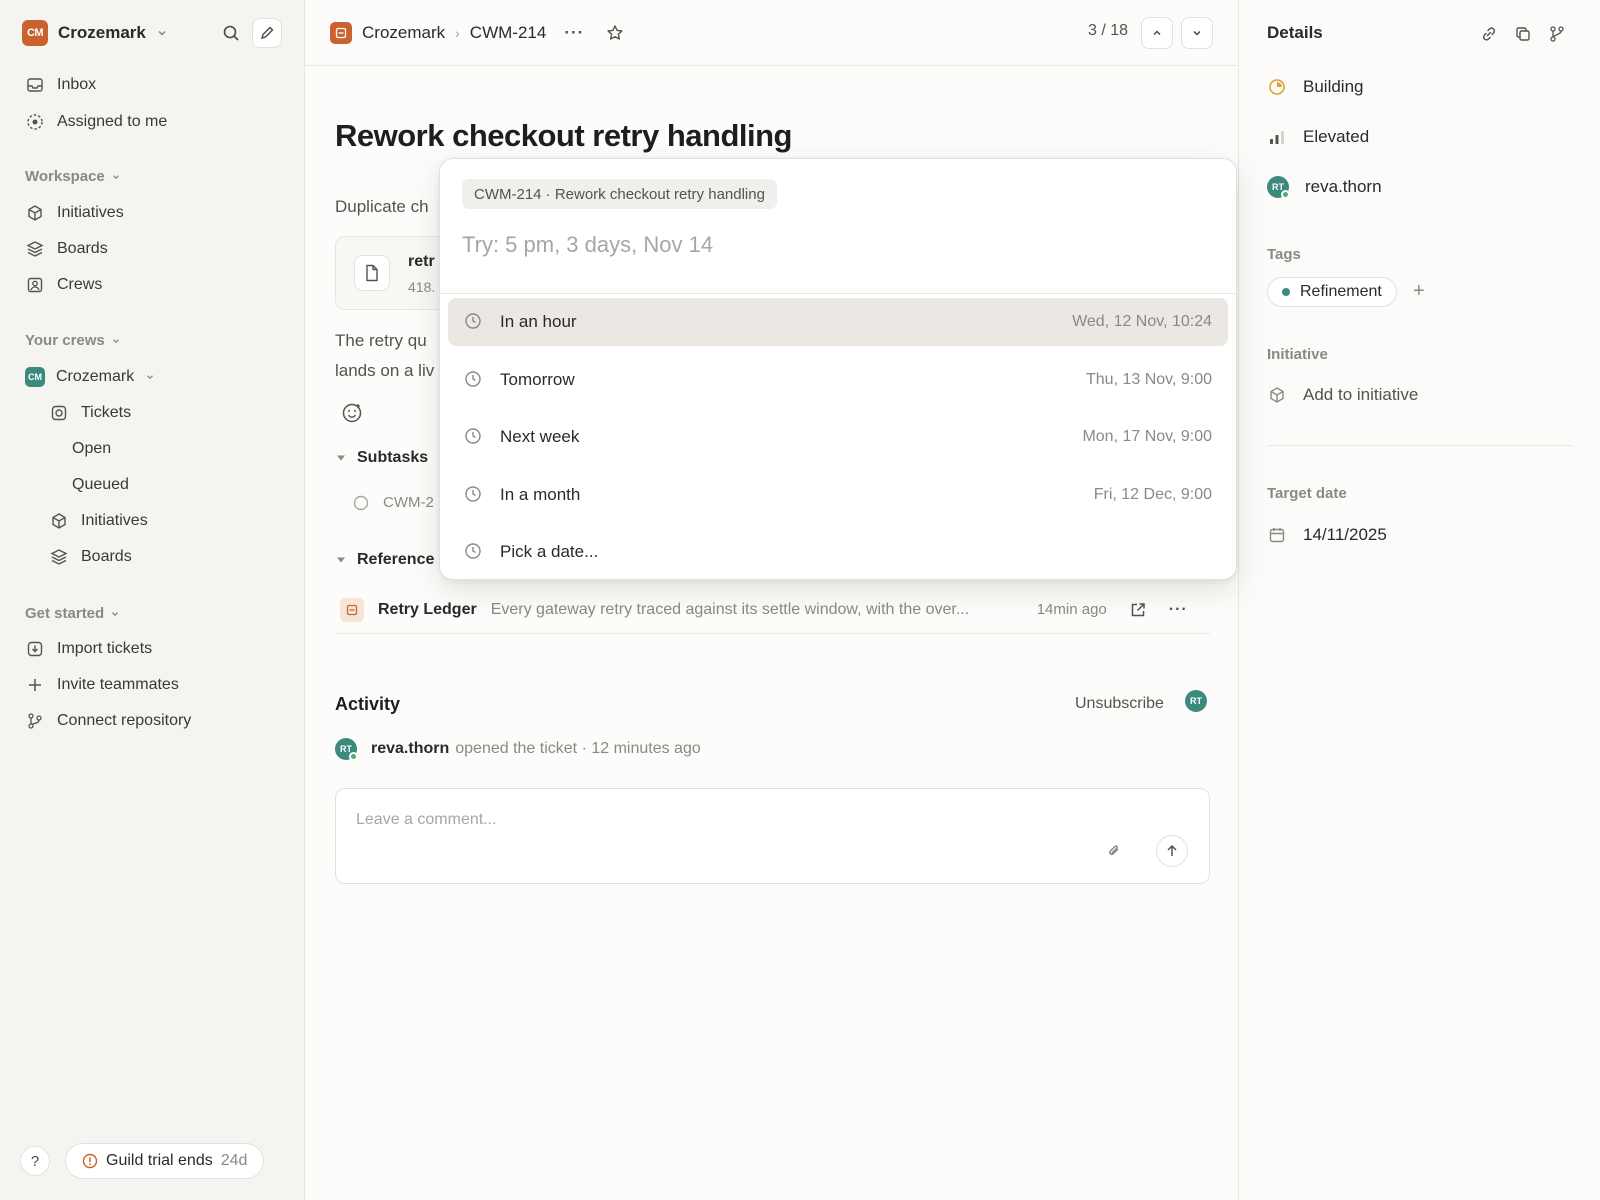 Image resolution: width=1600 pixels, height=1200 pixels. What do you see at coordinates (151, 285) in the screenshot?
I see `sidebar-item-crews: Crews` at bounding box center [151, 285].